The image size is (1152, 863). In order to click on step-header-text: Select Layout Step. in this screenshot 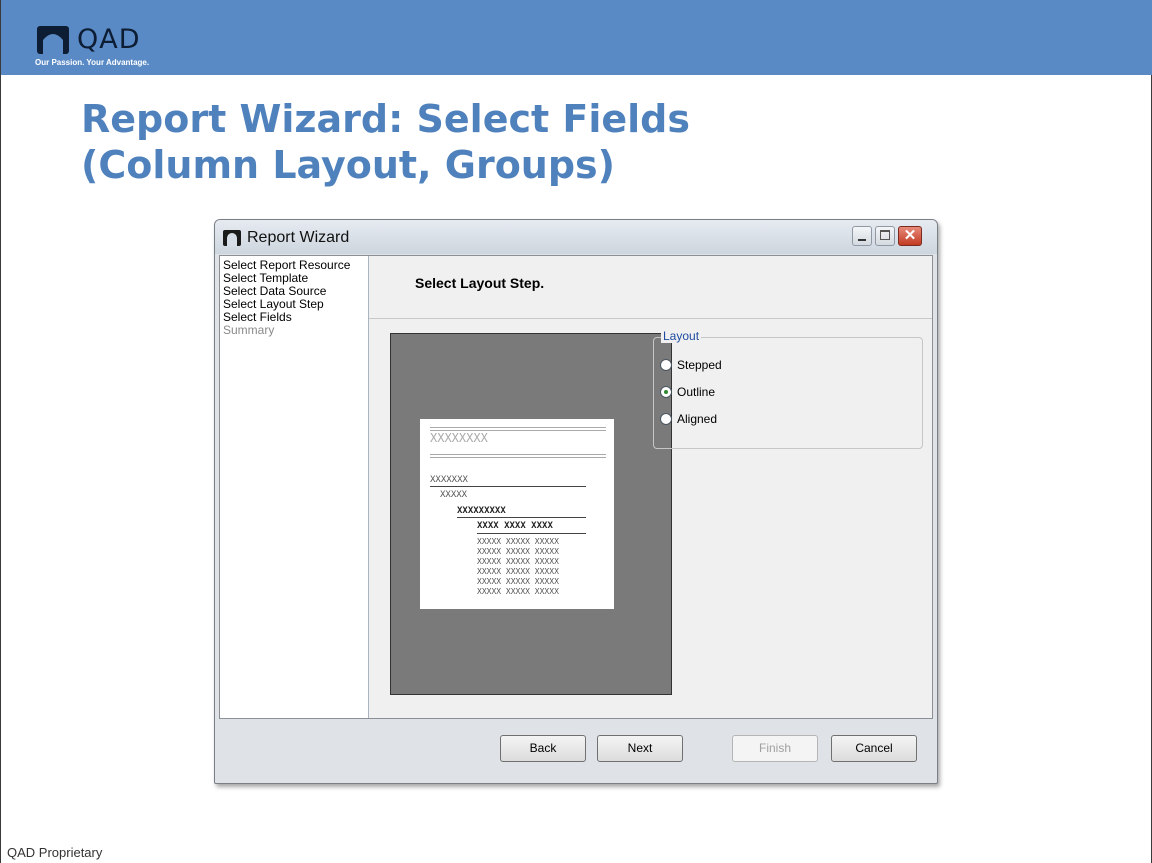, I will do `click(480, 283)`.